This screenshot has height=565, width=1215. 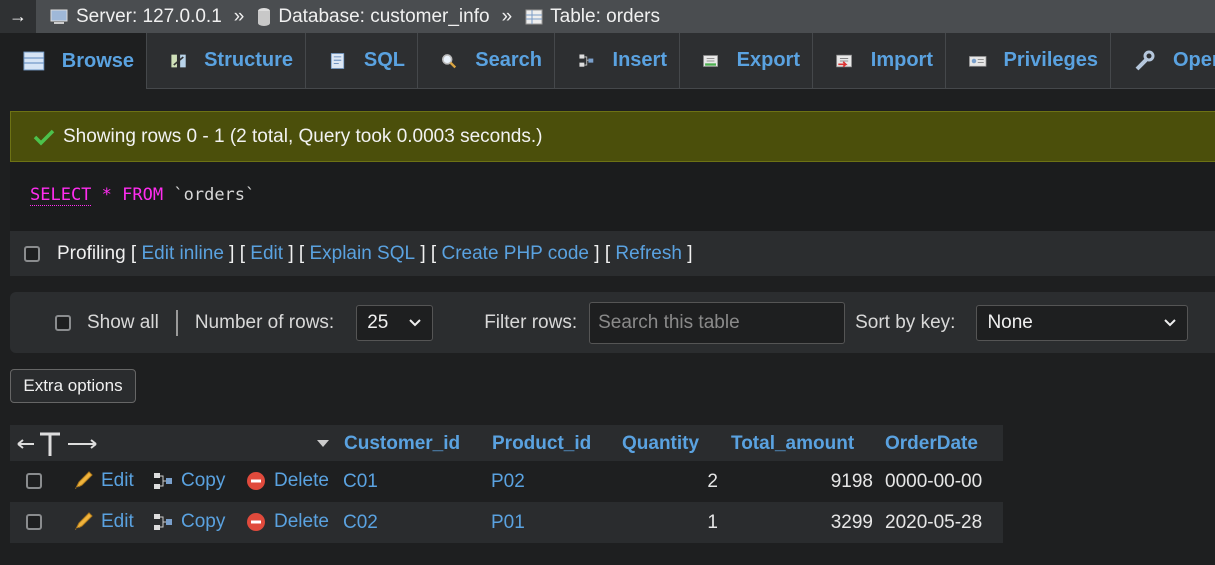 I want to click on breadcrumb-server-label: Server: 127.0.0.1, so click(x=149, y=16).